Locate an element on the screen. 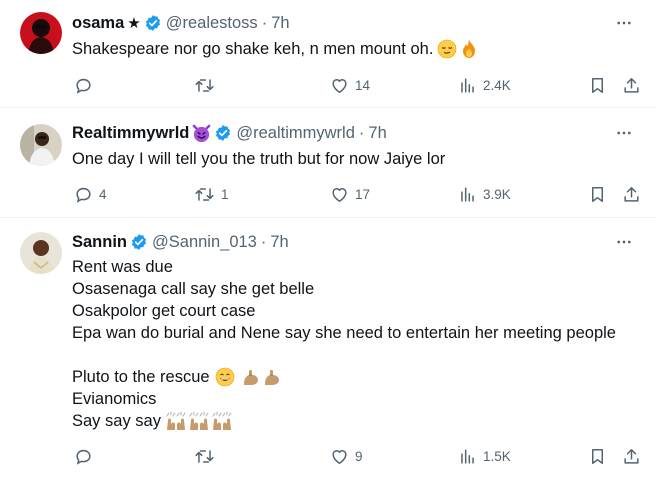  grinning-face-emoji is located at coordinates (225, 377).